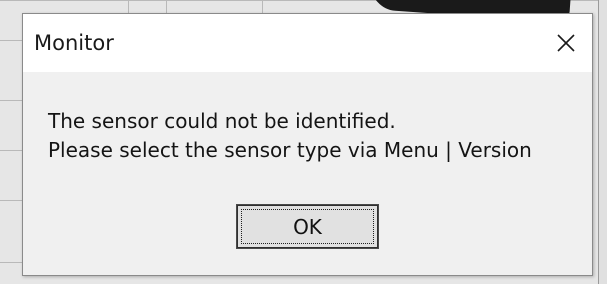 The image size is (607, 284). I want to click on close-icon, so click(566, 43).